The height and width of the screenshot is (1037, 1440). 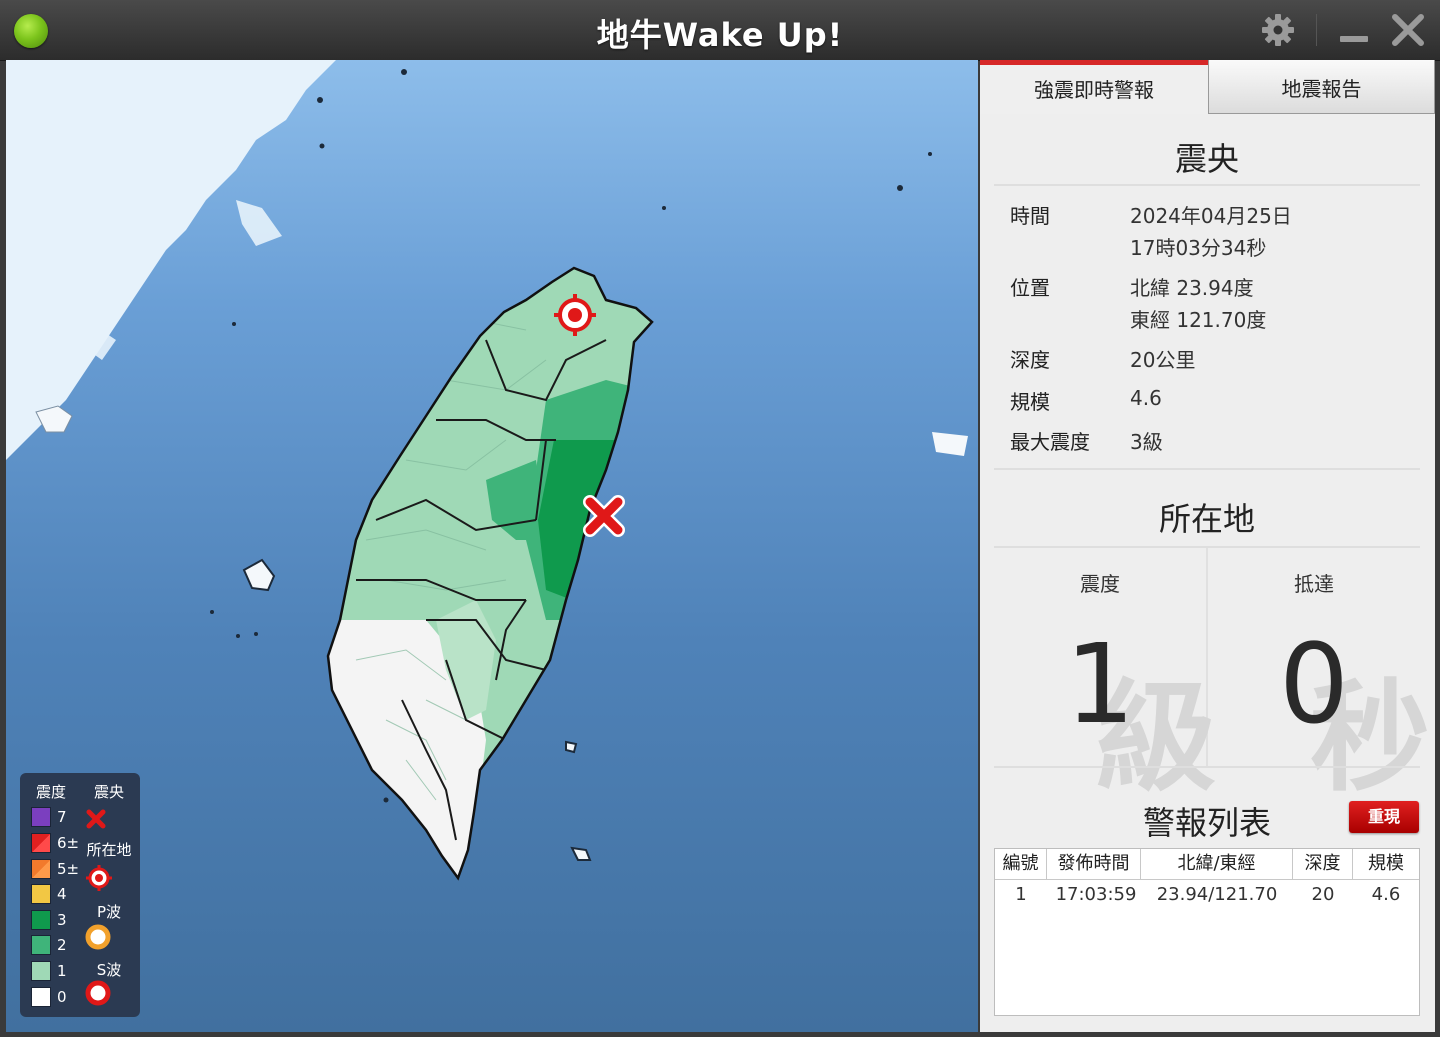 I want to click on table-header: 編號 發佈時間 北緯/東經 深度 規模, so click(x=1207, y=864).